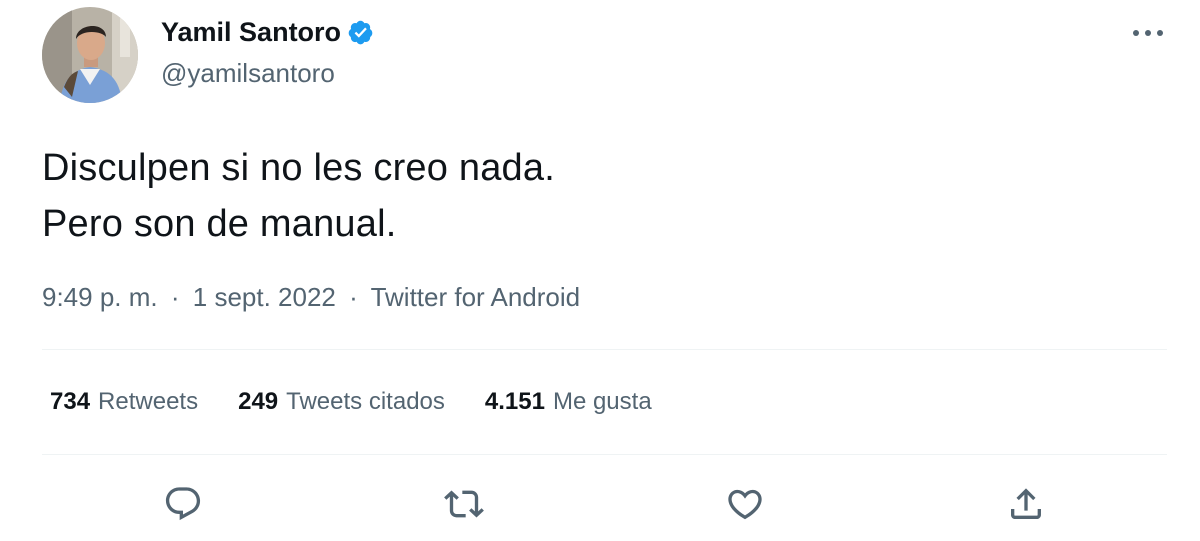 The image size is (1200, 541). I want to click on tweet-actions, so click(600, 504).